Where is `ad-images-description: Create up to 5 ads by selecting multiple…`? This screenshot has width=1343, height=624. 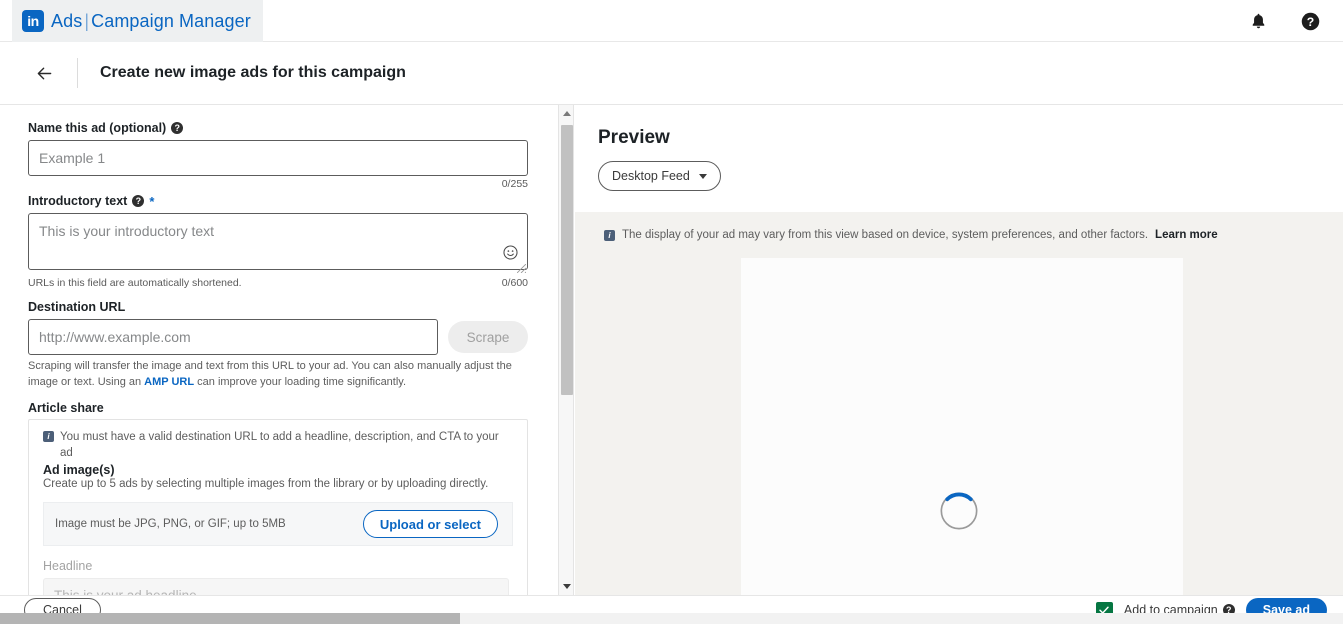
ad-images-description: Create up to 5 ads by selecting multiple… is located at coordinates (266, 484).